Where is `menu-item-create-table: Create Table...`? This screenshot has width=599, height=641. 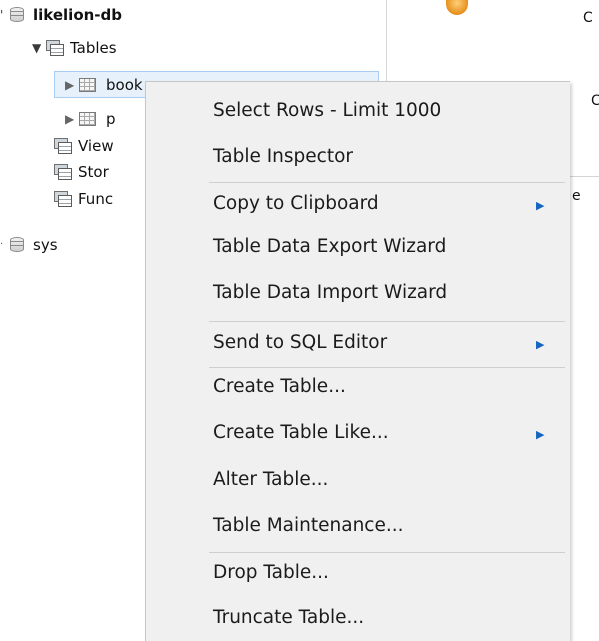 menu-item-create-table: Create Table... is located at coordinates (358, 386).